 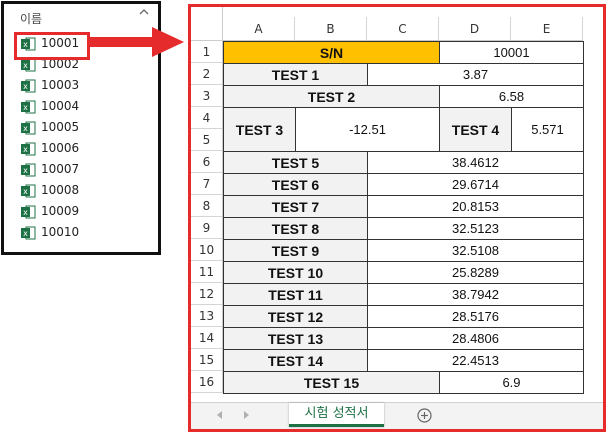 I want to click on file-name: 10007, so click(x=60, y=169).